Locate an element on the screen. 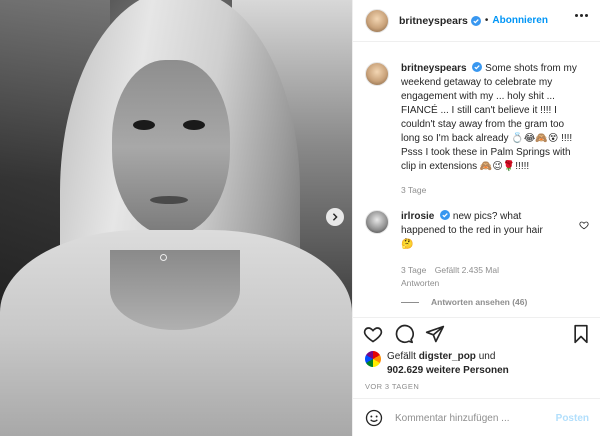 This screenshot has width=600, height=436. post-header: britneyspears • Abonnieren is located at coordinates (476, 21).